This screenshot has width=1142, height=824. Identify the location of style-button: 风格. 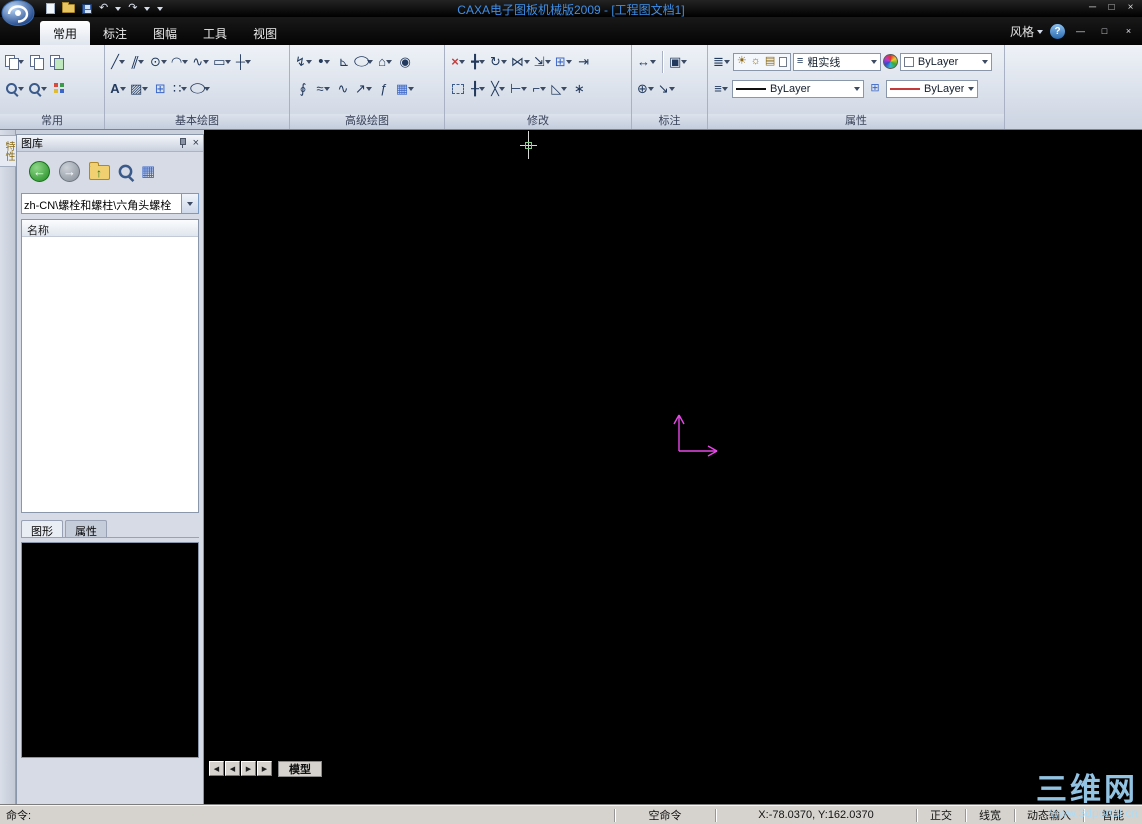
(1026, 31).